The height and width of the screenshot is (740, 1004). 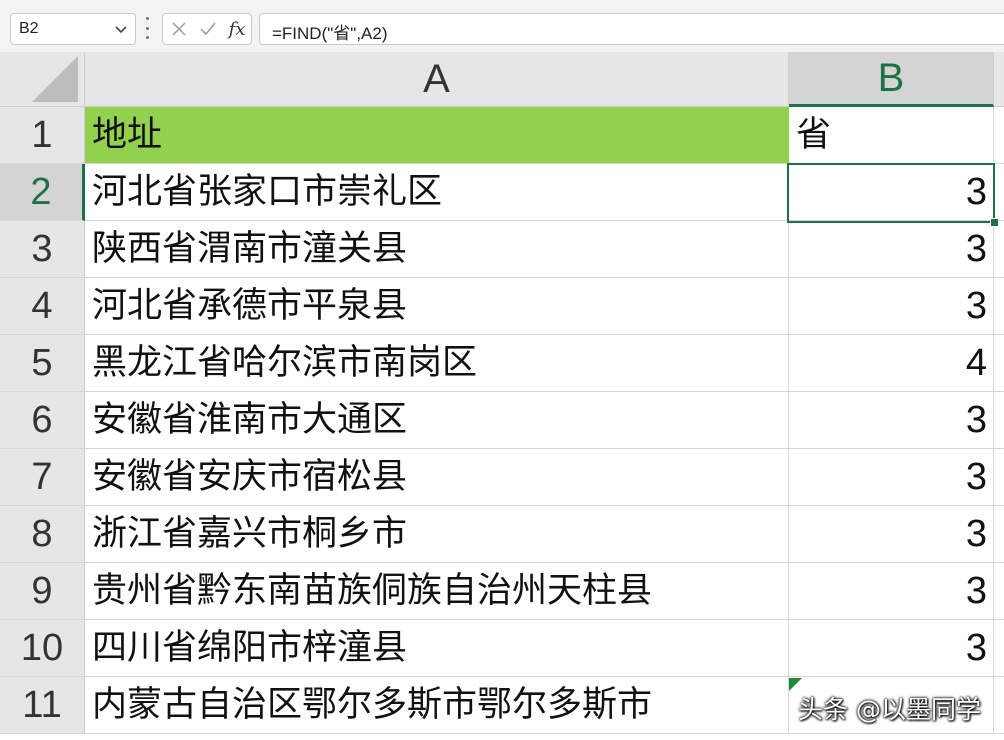 What do you see at coordinates (891, 306) in the screenshot?
I see `cell-b4: 3` at bounding box center [891, 306].